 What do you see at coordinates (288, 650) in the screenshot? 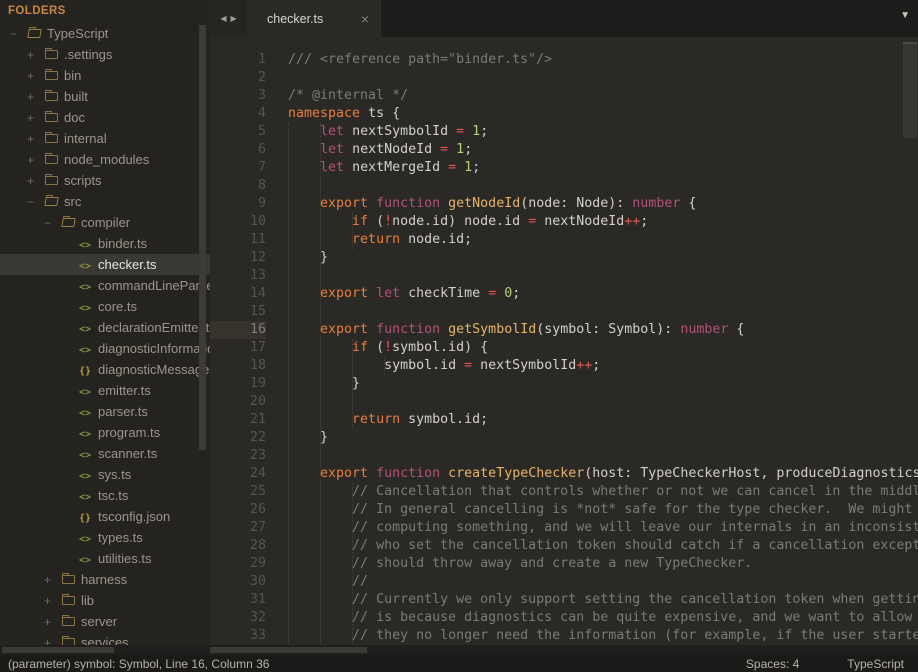
I see `editor-horizontal-scrollbar-thumb` at bounding box center [288, 650].